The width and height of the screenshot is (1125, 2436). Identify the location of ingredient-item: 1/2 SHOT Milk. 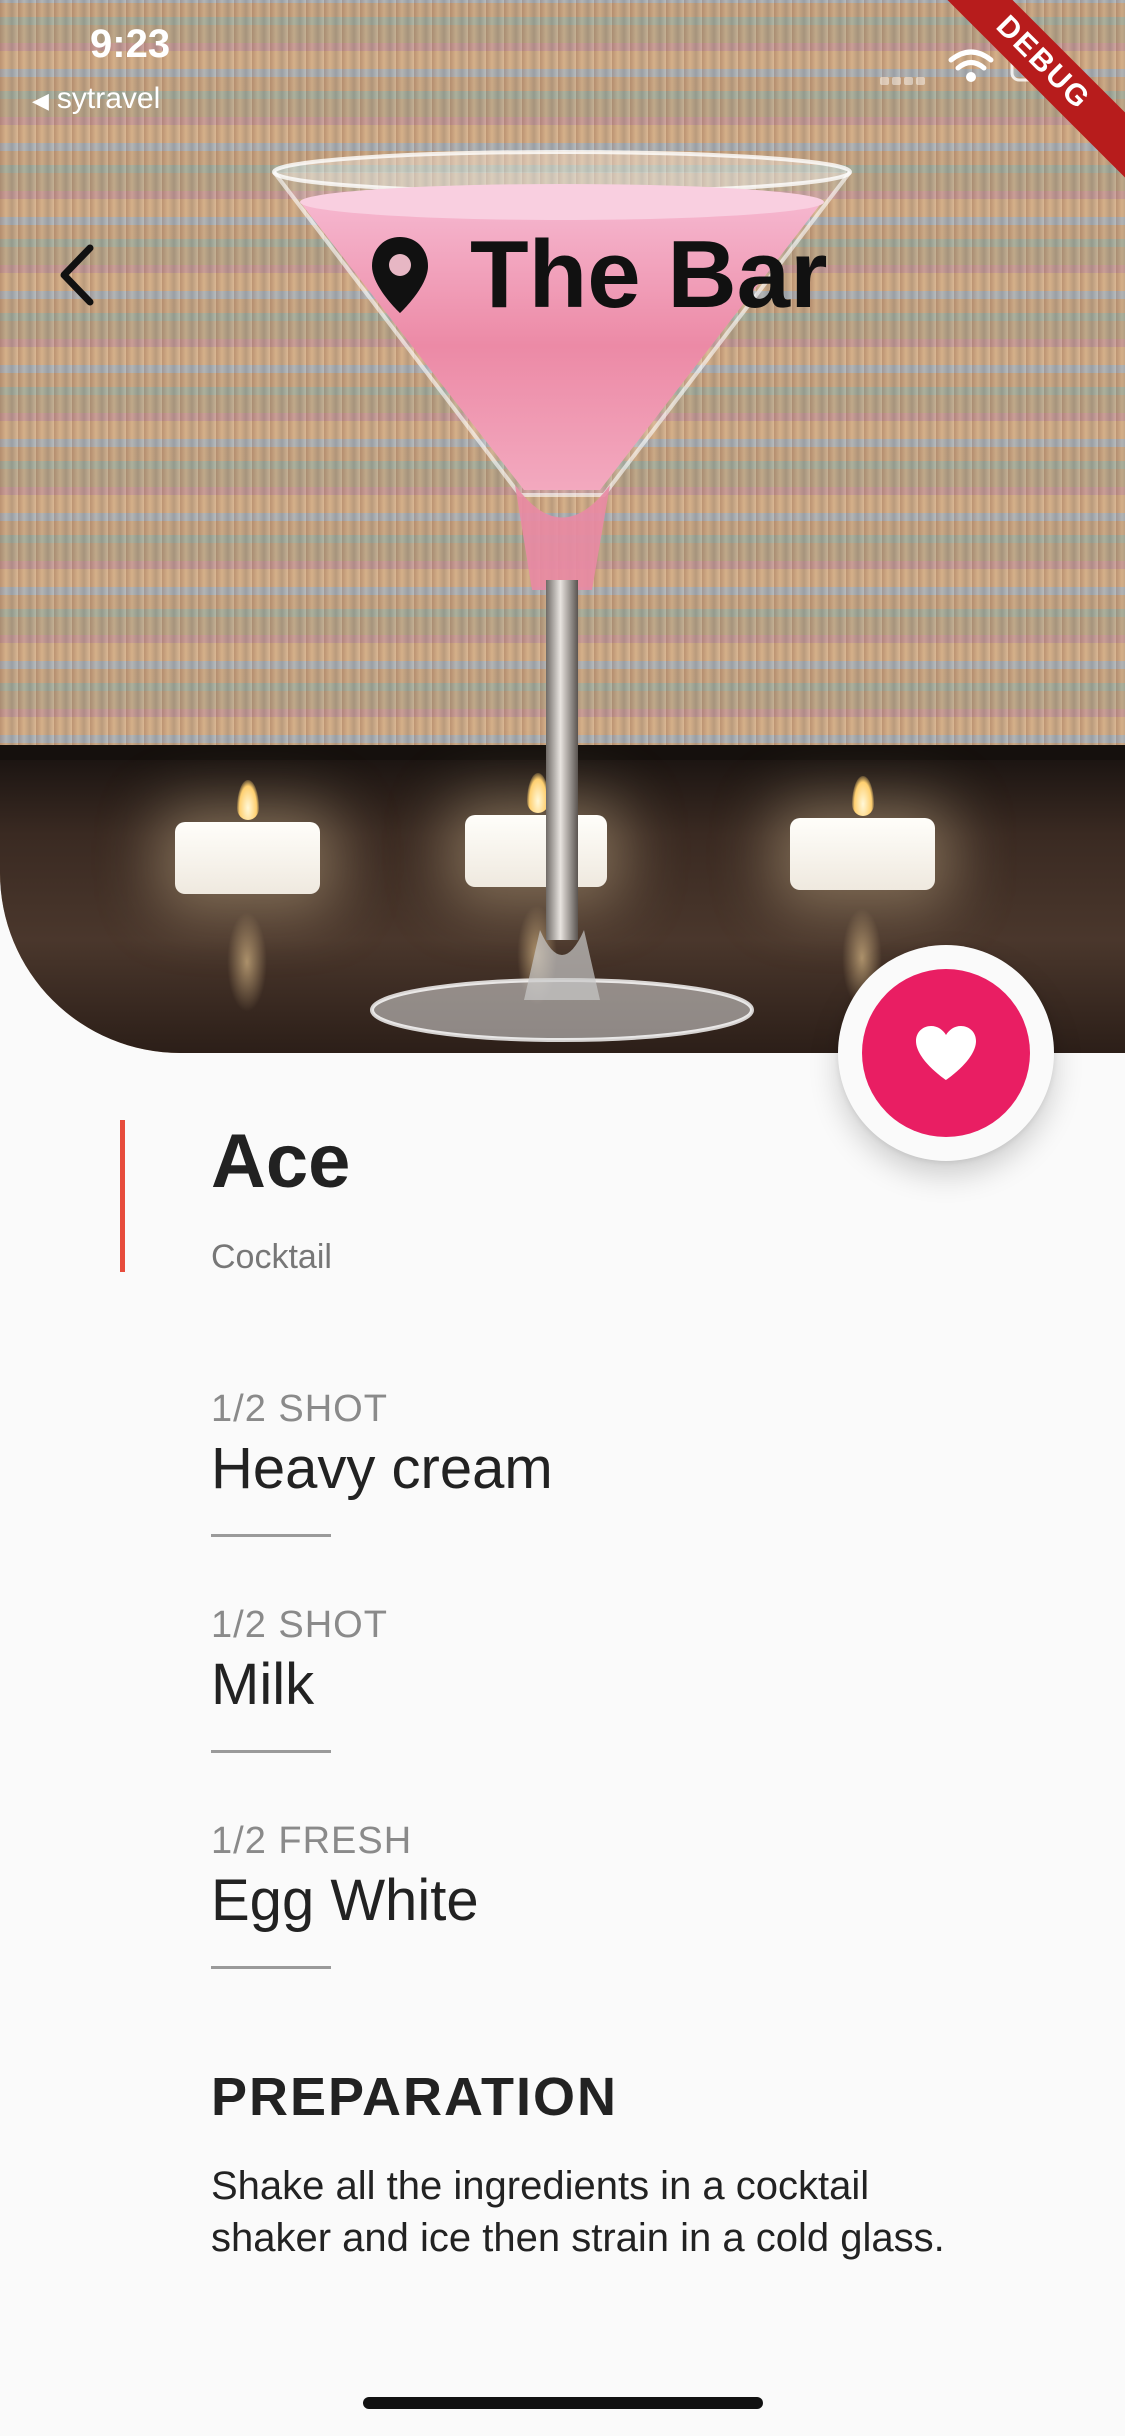
(611, 1678).